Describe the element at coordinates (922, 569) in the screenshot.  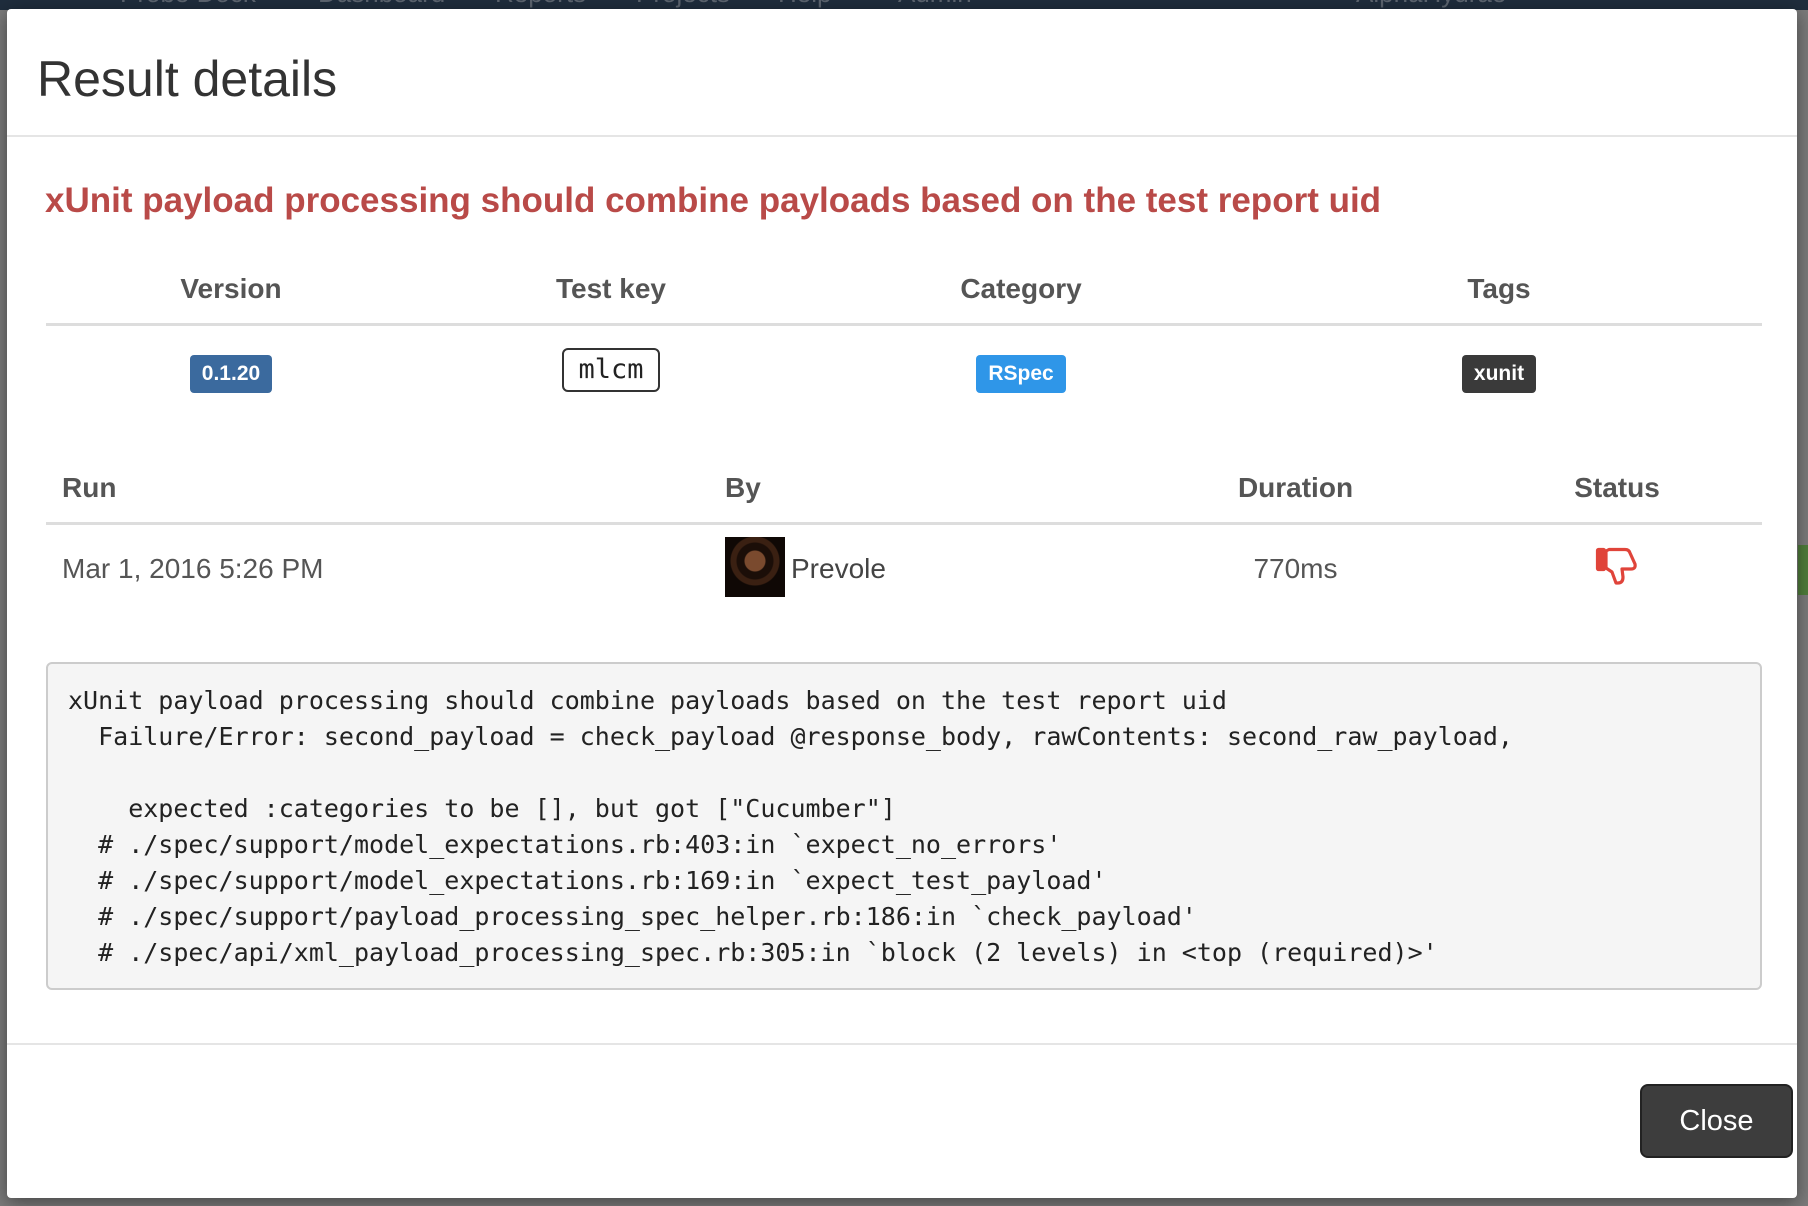
I see `run-user: Prevole` at that location.